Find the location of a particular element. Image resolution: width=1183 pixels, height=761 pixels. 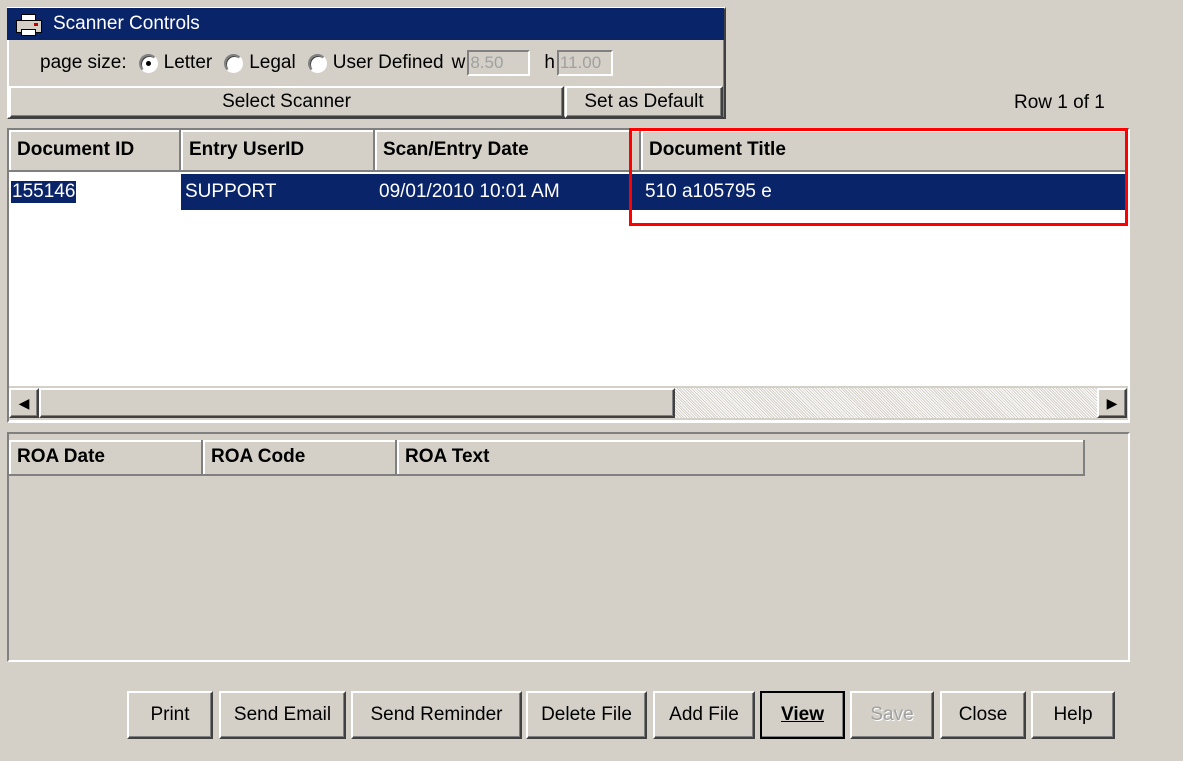

letter-label: Letter is located at coordinates (188, 63).